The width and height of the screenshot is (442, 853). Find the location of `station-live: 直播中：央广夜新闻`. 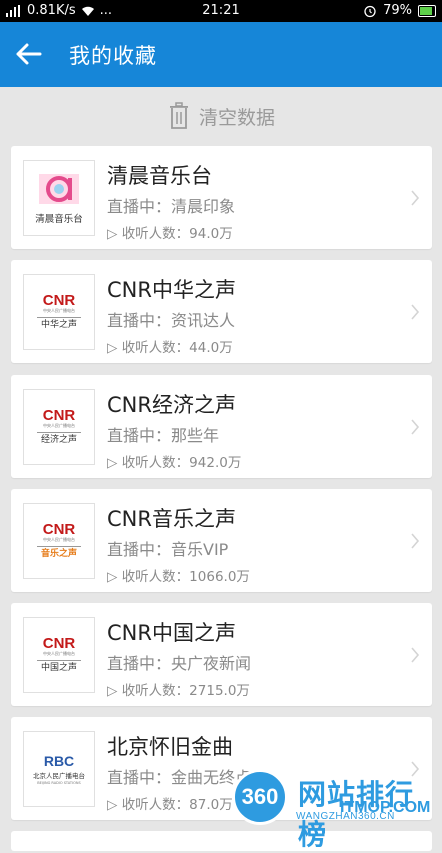

station-live: 直播中：央广夜新闻 is located at coordinates (179, 663).